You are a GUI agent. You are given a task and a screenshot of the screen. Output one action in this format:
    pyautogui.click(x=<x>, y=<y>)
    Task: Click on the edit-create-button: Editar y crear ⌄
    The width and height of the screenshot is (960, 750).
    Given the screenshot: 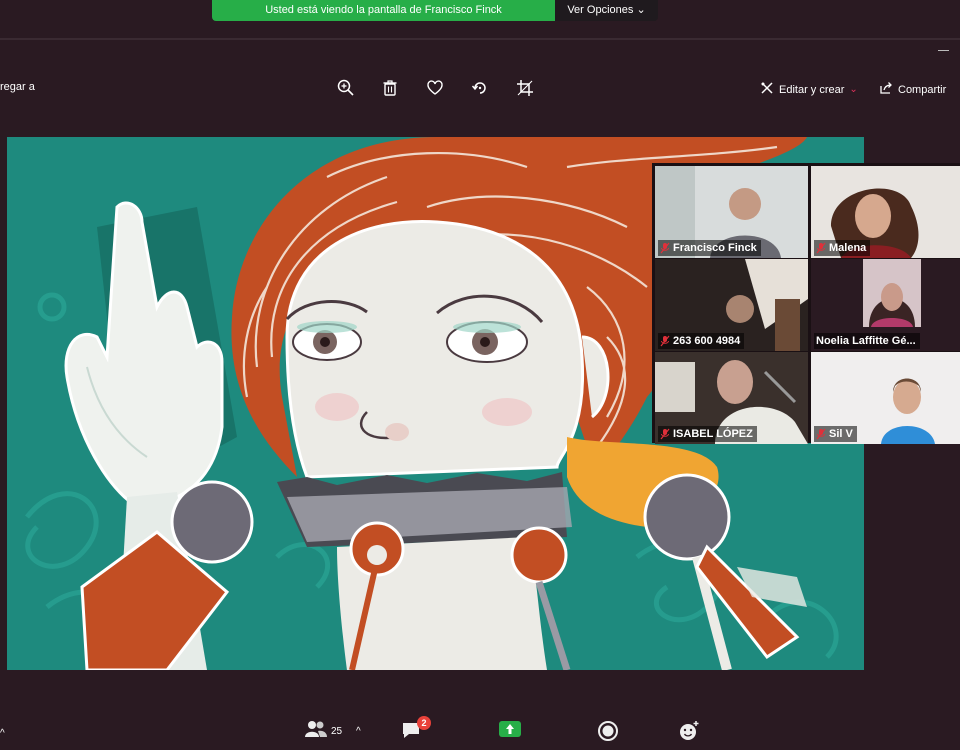 What is the action you would take?
    pyautogui.click(x=809, y=89)
    